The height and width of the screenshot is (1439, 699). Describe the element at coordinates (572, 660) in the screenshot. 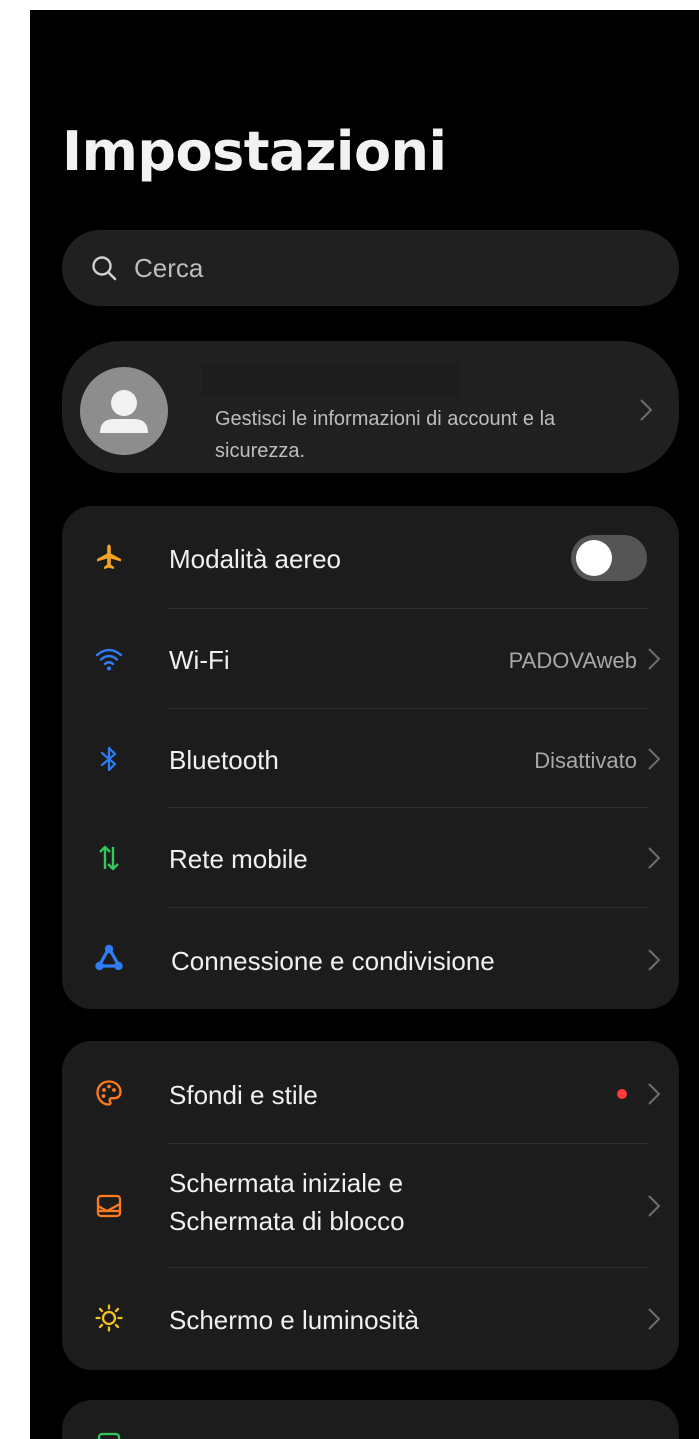

I see `wifi-network-value: PADOVAweb` at that location.